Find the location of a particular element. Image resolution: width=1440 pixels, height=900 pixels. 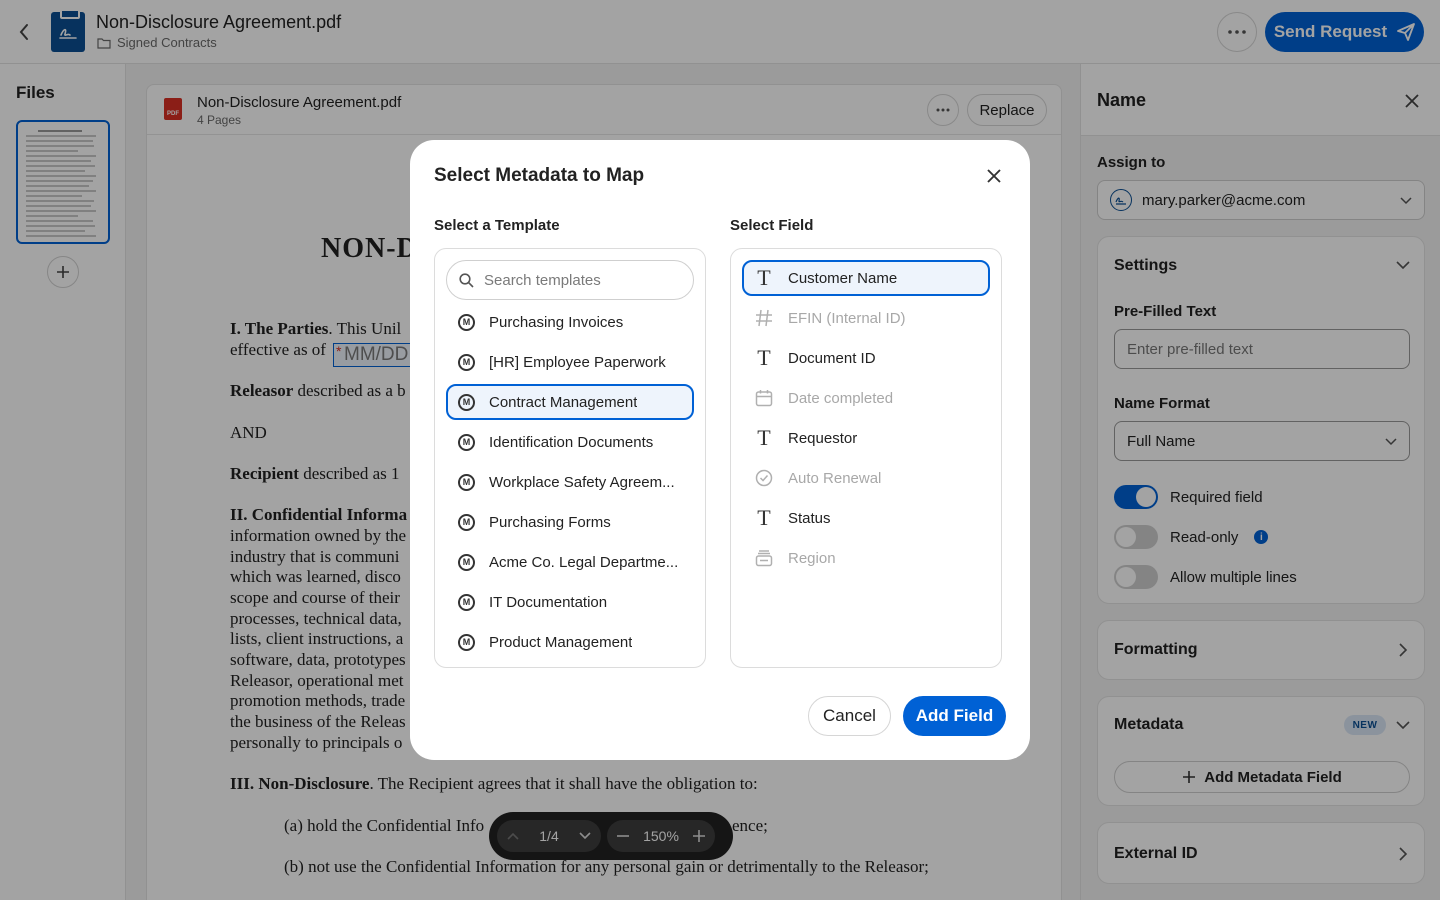

field-label: Status is located at coordinates (809, 518).